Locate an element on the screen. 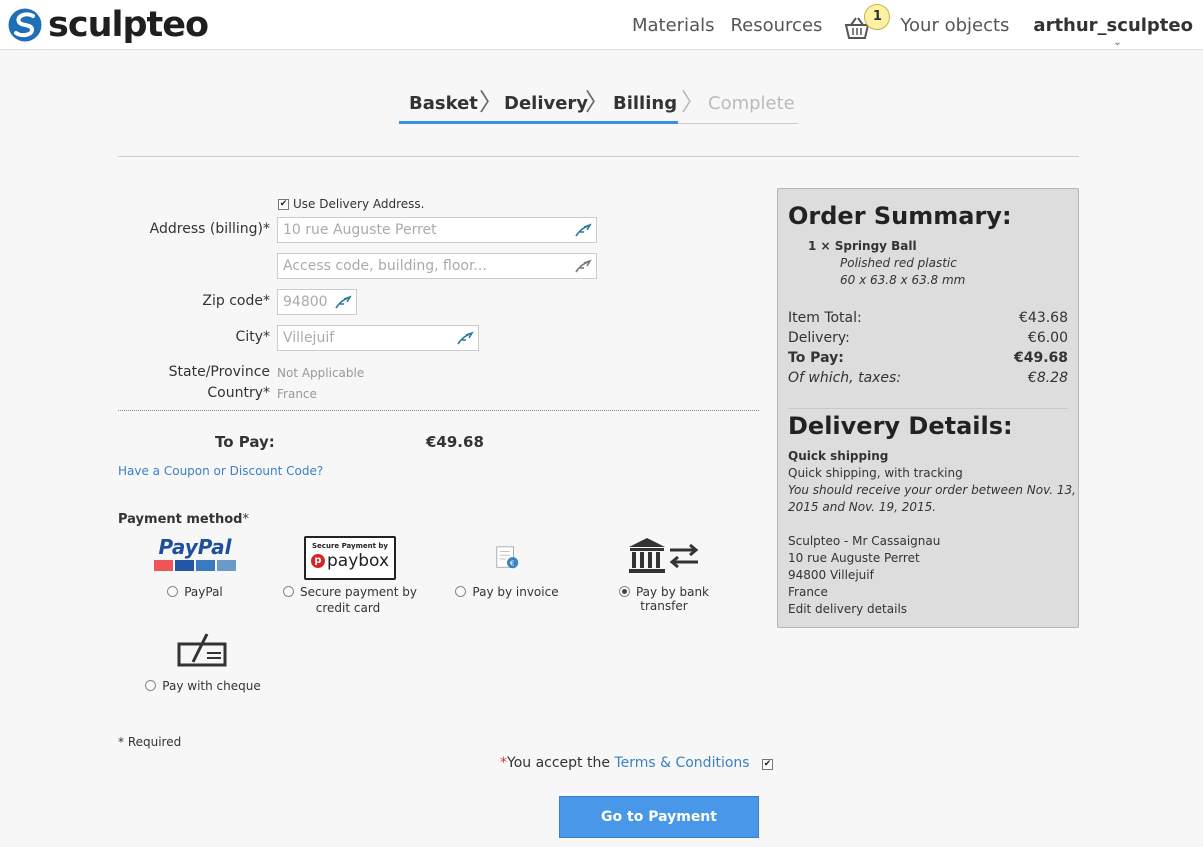  city-placeholder: Villejuif is located at coordinates (309, 338).